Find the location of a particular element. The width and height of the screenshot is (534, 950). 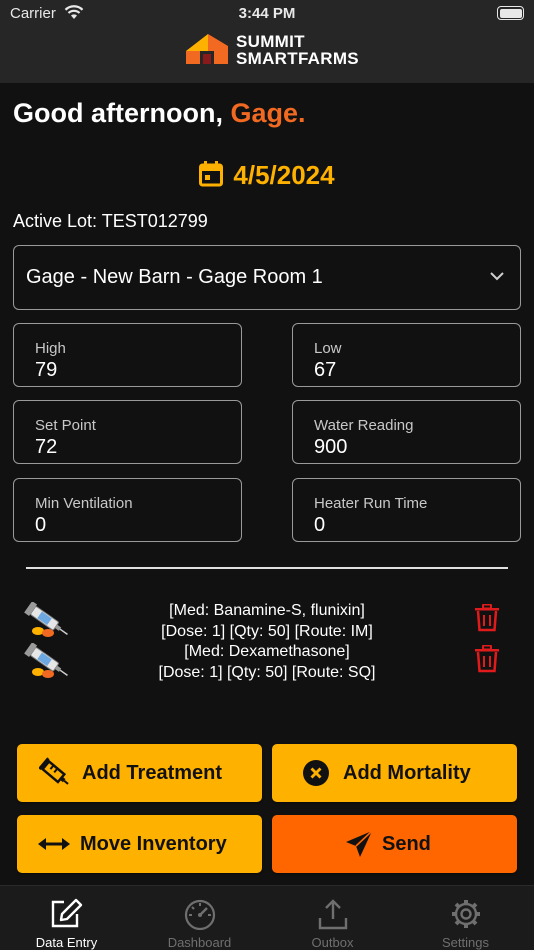

heater-run-time-field: Heater Run Time 0 is located at coordinates (406, 510).